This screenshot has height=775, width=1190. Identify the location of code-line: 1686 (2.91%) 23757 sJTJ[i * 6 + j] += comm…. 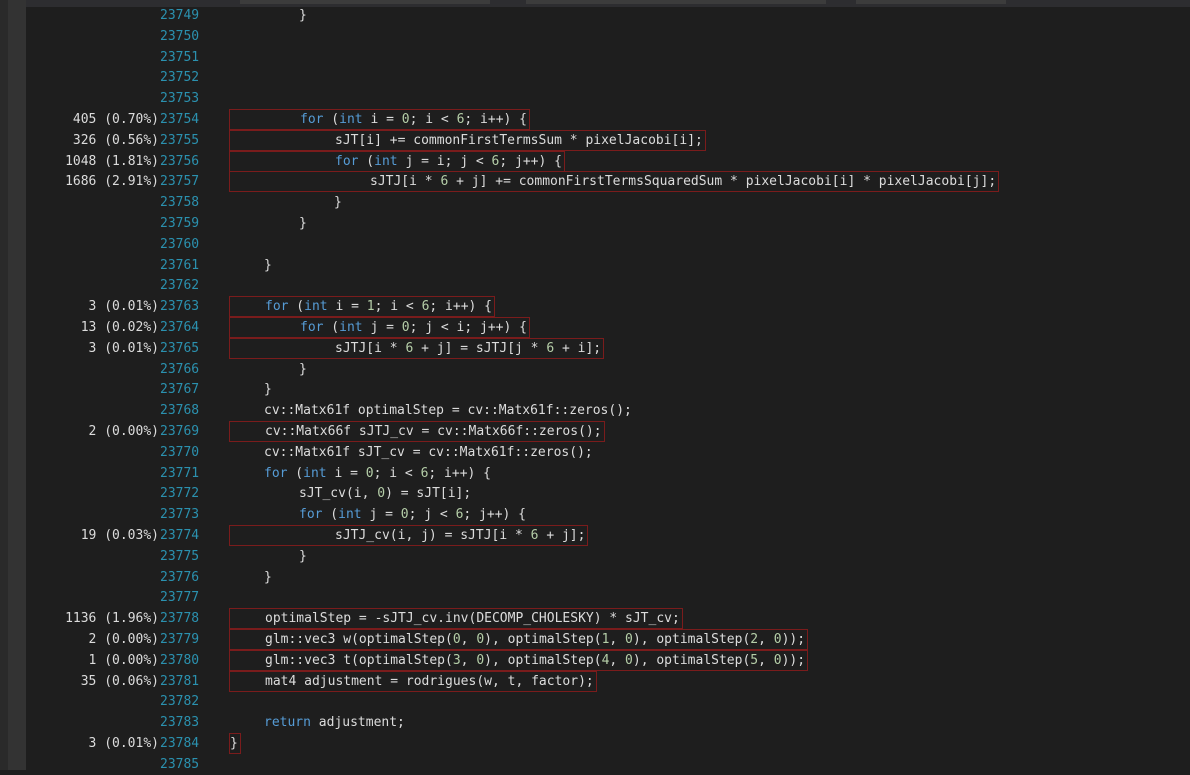
(595, 182).